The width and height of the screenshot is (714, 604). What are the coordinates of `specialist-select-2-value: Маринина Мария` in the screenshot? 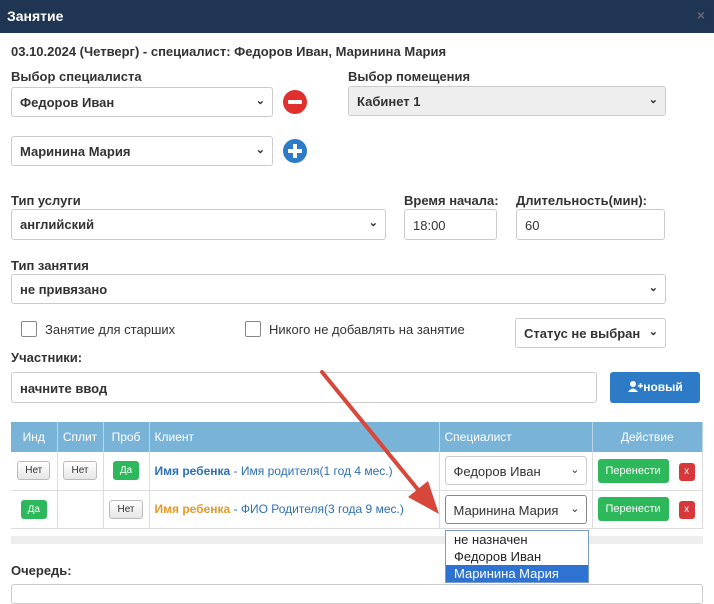 It's located at (75, 151).